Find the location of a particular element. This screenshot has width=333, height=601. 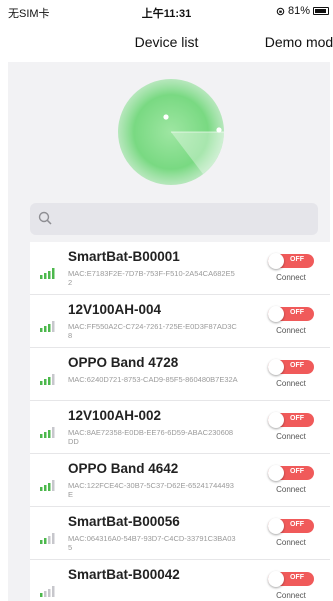

device-mac: MAC:FF550A2C-C724-7261-725E-E0D3F87AD3C8 is located at coordinates (152, 331).